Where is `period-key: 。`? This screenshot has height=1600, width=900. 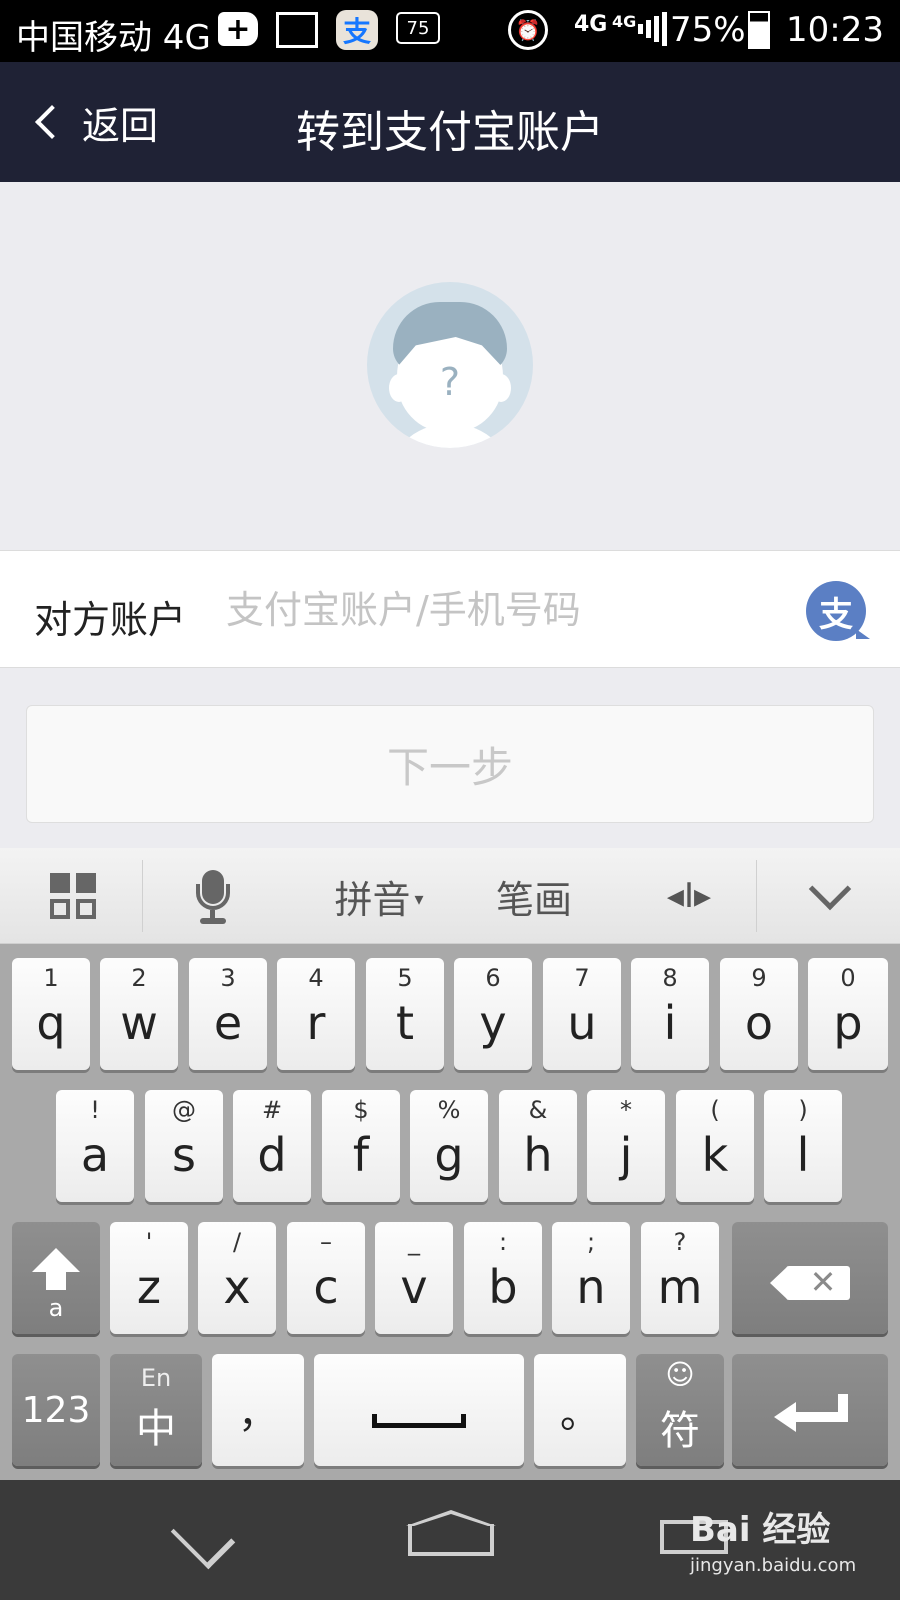
period-key: 。 is located at coordinates (580, 1410).